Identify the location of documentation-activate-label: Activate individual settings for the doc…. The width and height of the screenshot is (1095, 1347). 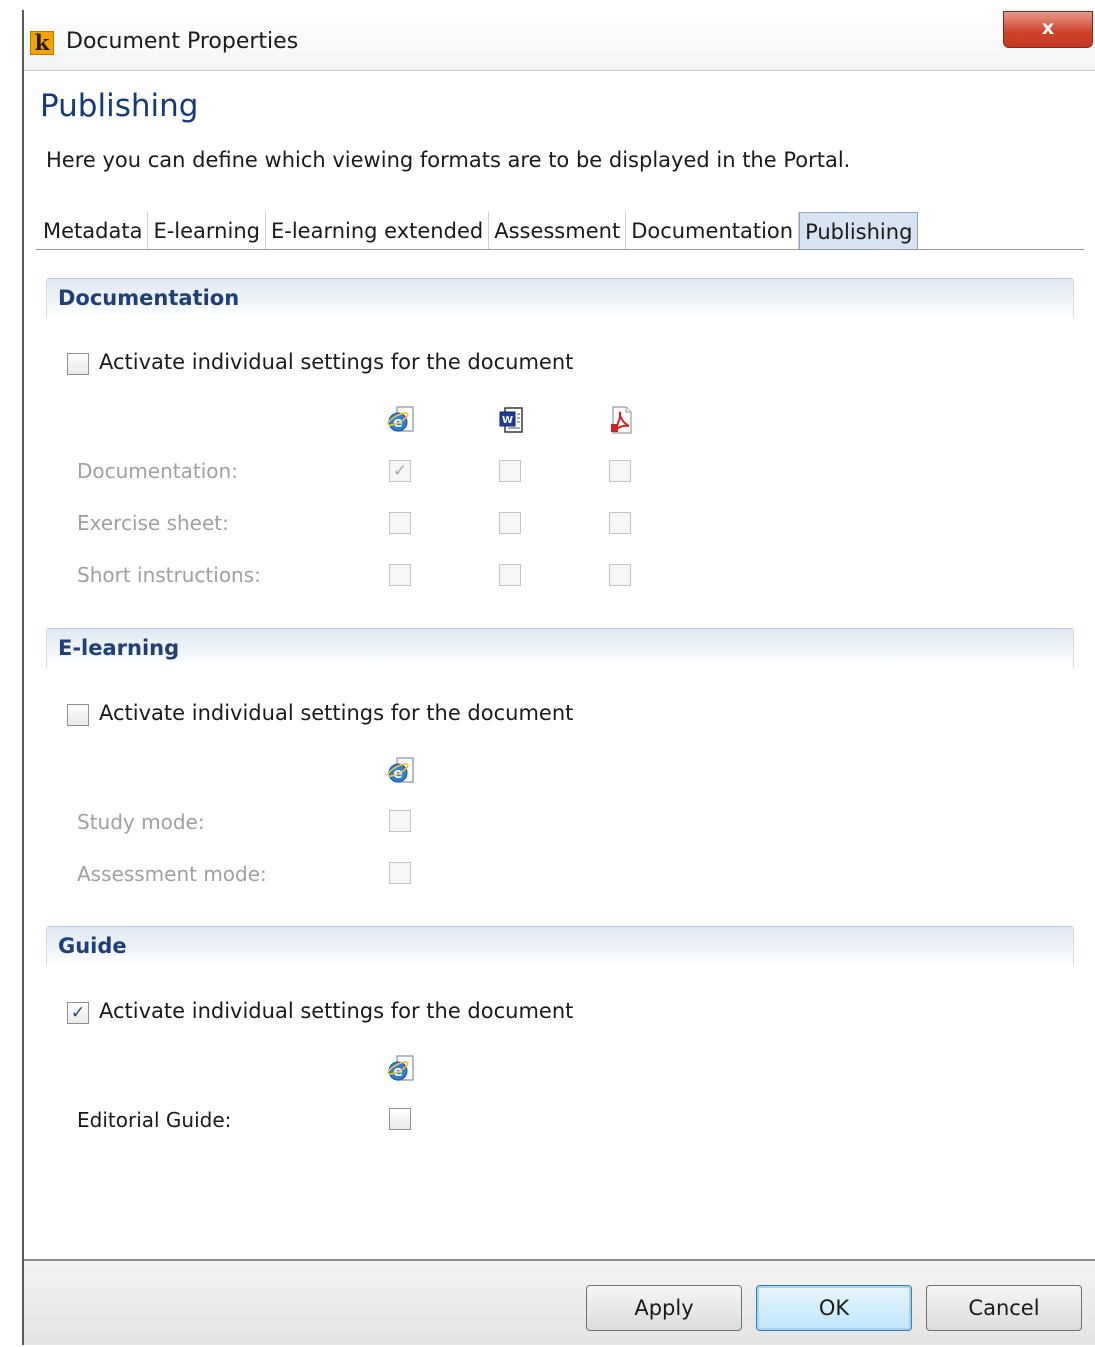
(336, 362).